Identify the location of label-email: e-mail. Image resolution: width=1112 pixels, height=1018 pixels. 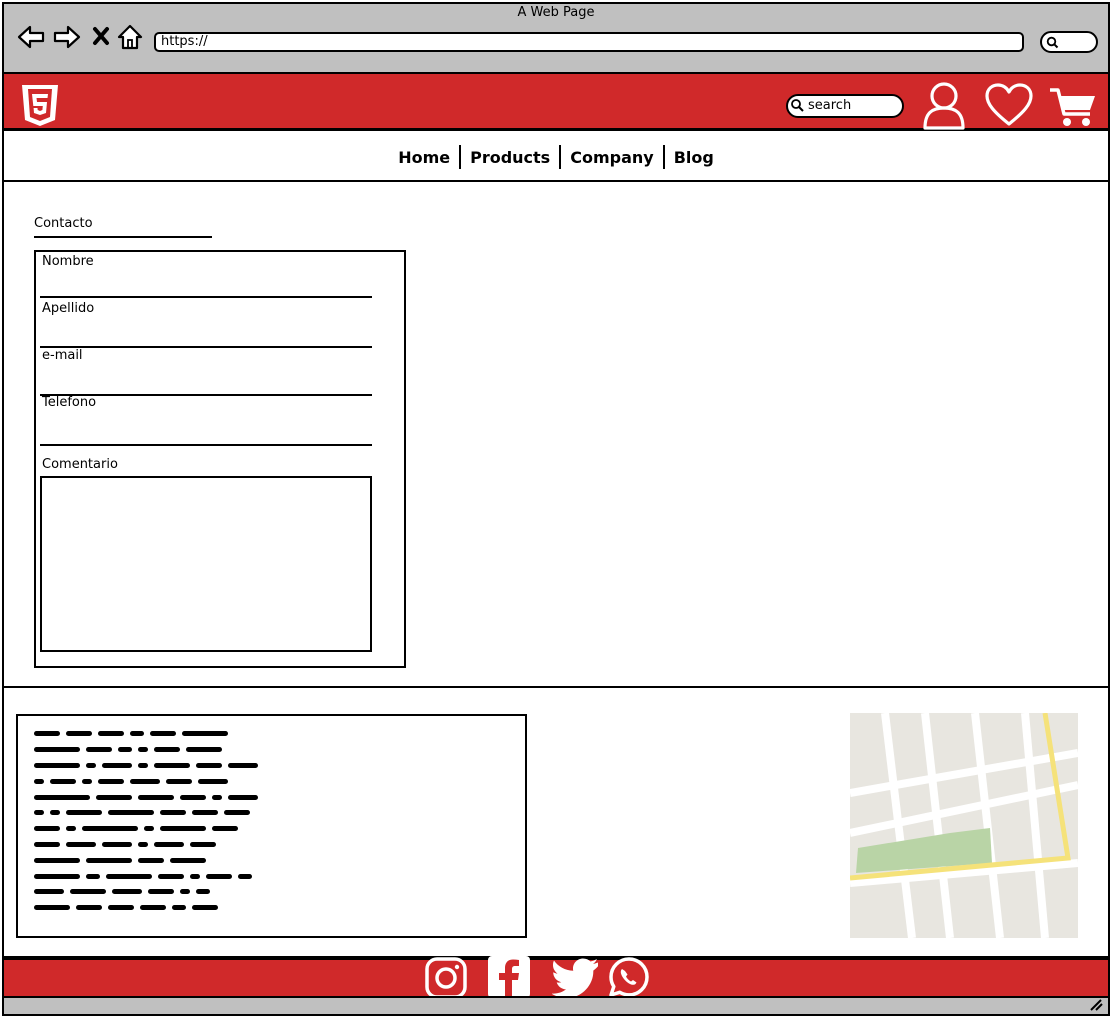
(62, 355).